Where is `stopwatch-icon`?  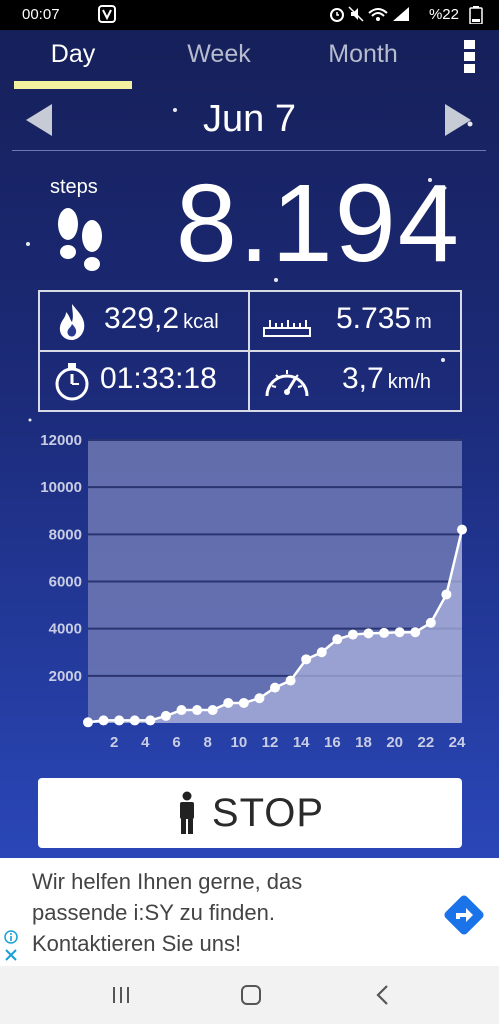
stopwatch-icon is located at coordinates (72, 382).